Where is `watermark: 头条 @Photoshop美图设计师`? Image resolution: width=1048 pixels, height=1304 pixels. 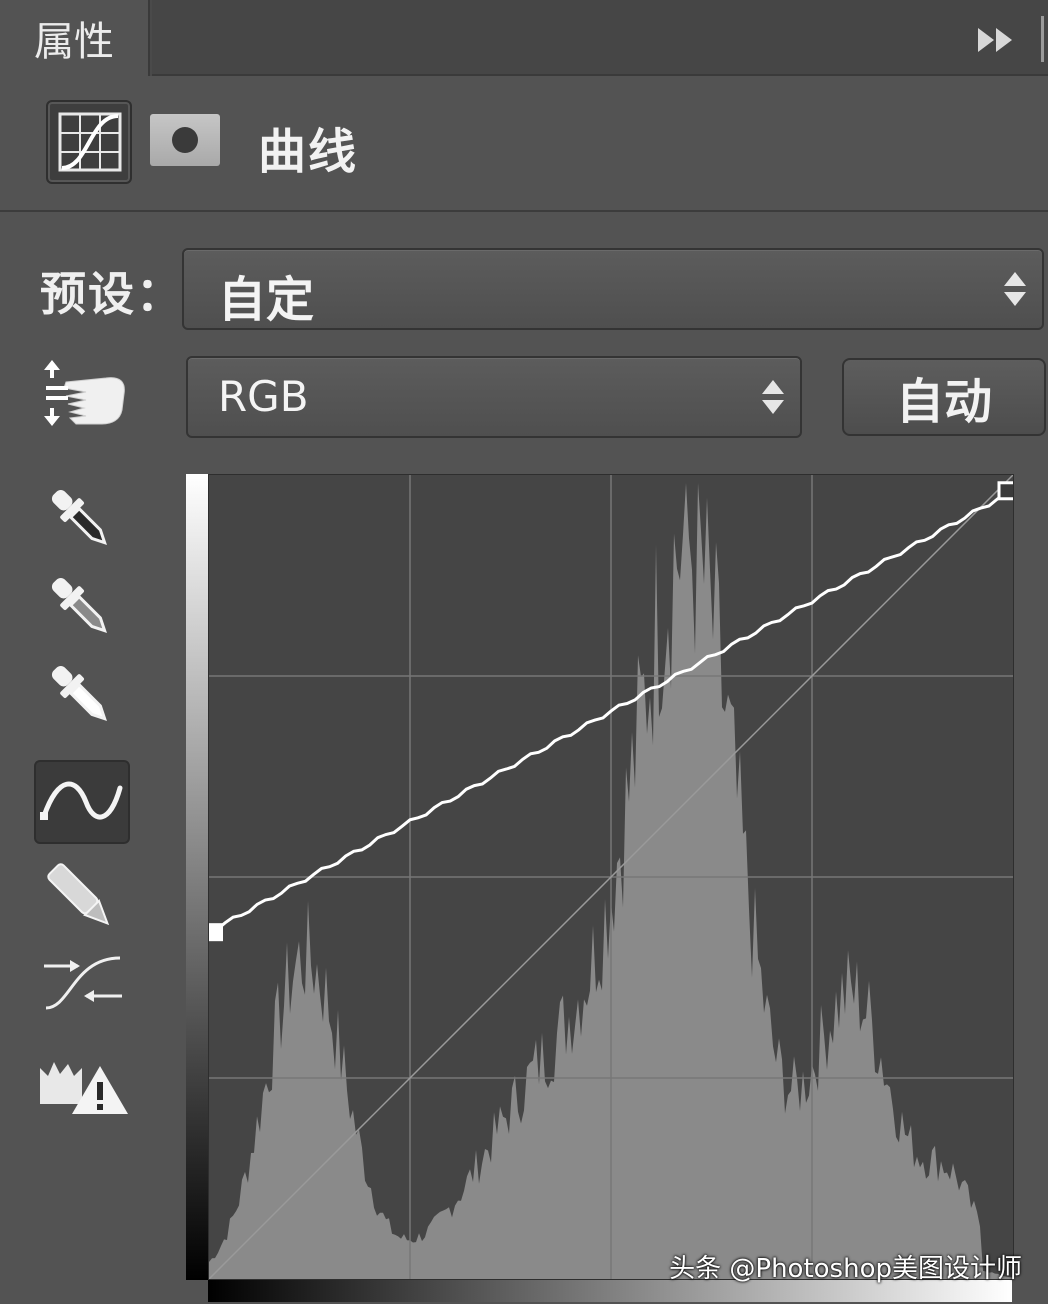 watermark: 头条 @Photoshop美图设计师 is located at coordinates (845, 1269).